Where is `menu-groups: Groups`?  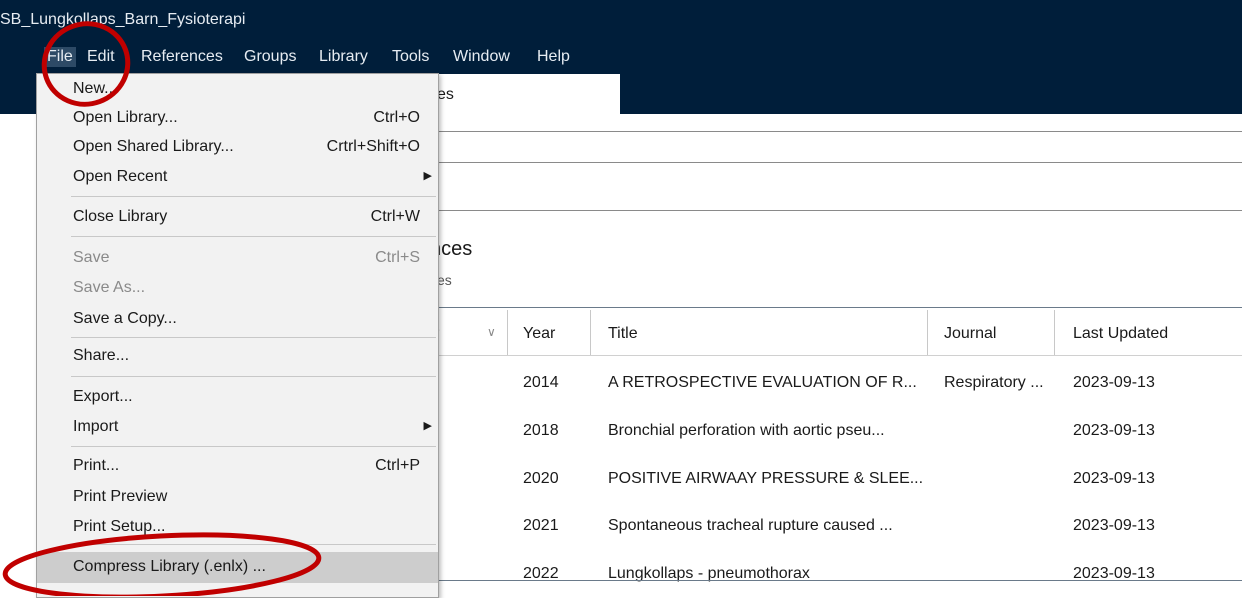
menu-groups: Groups is located at coordinates (270, 57).